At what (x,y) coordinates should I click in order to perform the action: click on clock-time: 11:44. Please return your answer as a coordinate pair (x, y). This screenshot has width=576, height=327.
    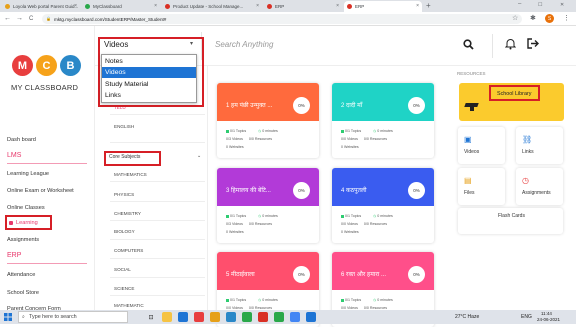
    Looking at the image, I should click on (546, 313).